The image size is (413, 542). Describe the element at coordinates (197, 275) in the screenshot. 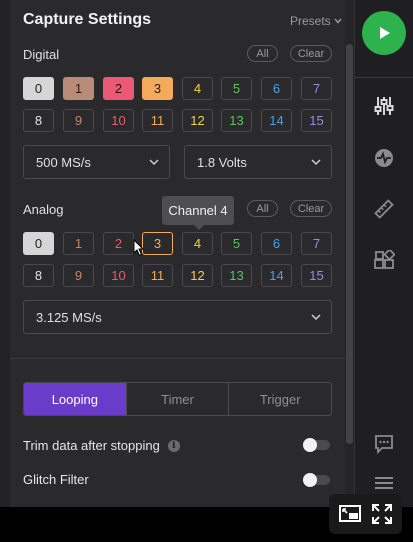

I see `analog-channel-12: 12` at that location.